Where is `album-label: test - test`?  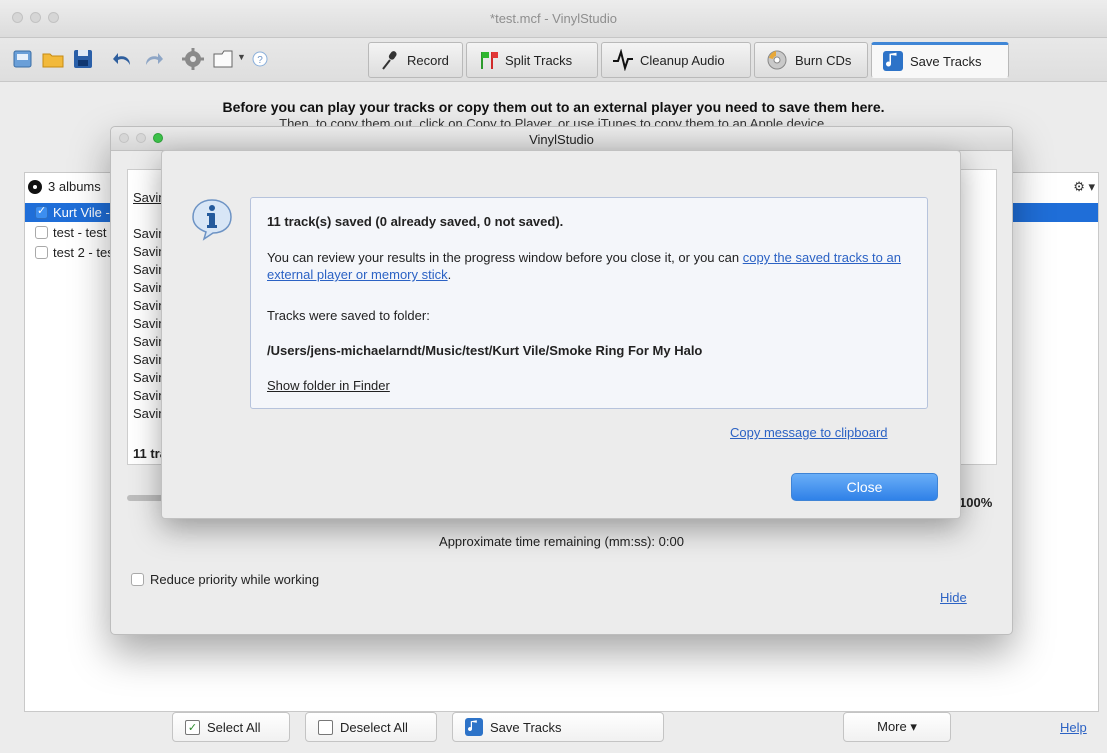
album-label: test - test is located at coordinates (80, 232).